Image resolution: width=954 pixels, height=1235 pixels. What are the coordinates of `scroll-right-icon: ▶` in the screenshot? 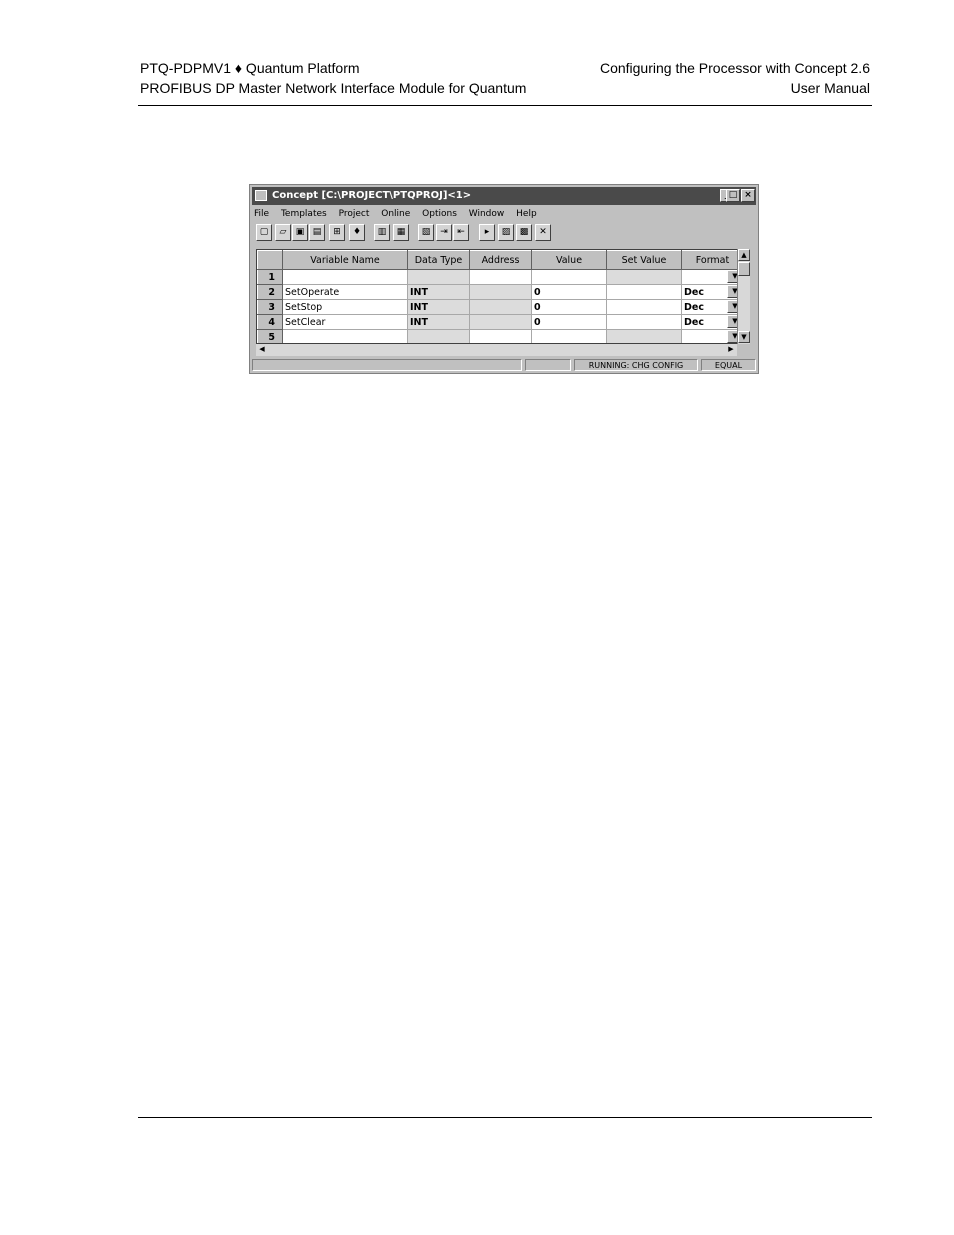 It's located at (731, 350).